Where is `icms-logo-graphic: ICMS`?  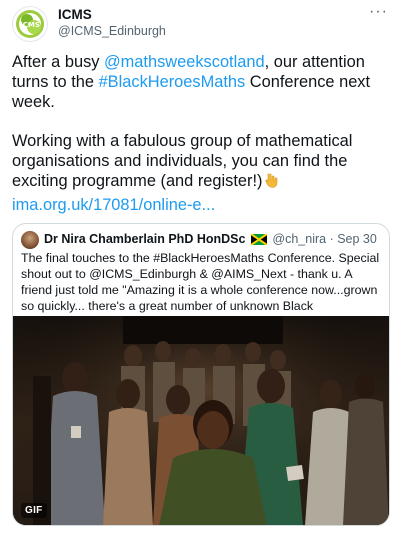 icms-logo-graphic: ICMS is located at coordinates (30, 24).